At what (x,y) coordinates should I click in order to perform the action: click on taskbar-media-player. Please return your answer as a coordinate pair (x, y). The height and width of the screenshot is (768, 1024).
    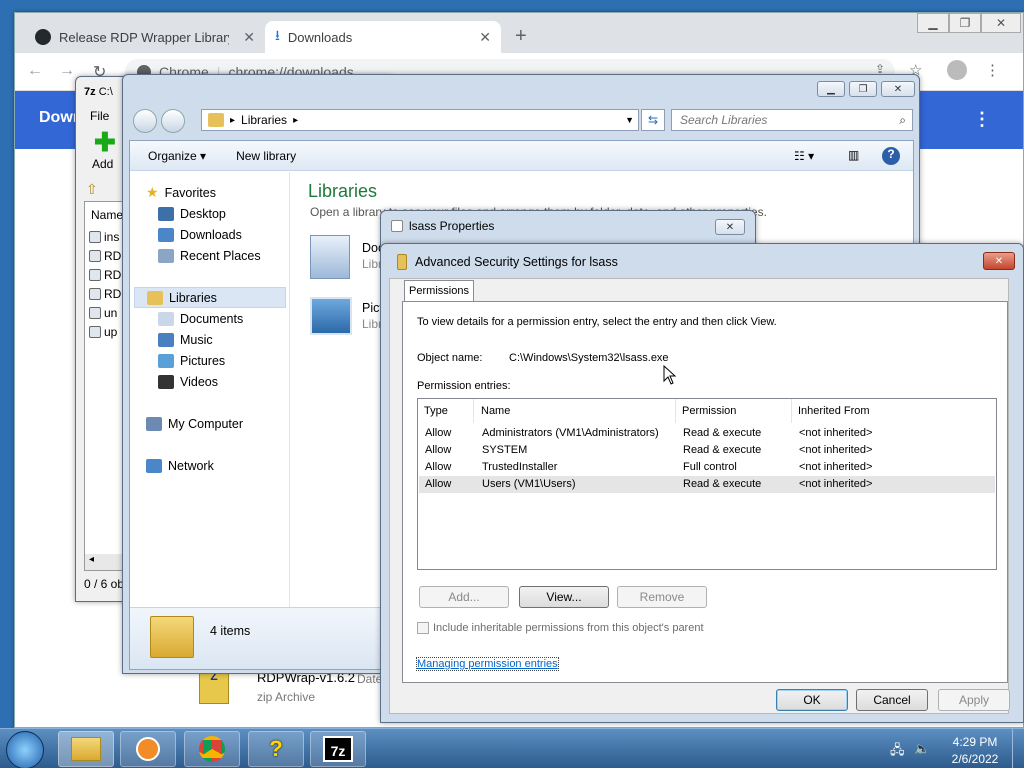
    Looking at the image, I should click on (148, 749).